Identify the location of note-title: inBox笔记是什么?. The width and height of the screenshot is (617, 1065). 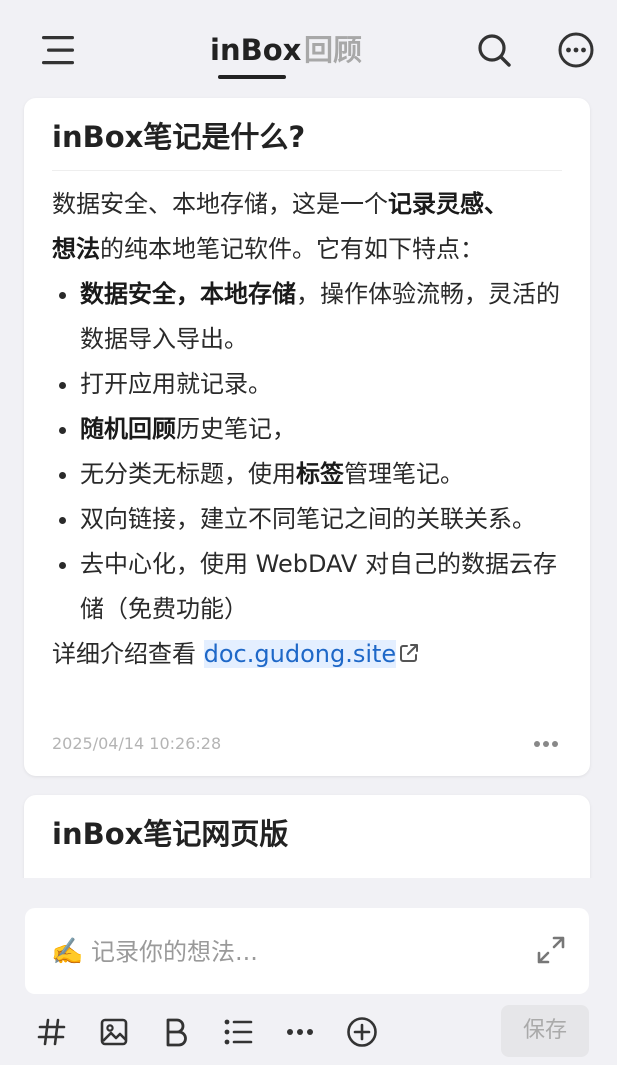
(179, 137).